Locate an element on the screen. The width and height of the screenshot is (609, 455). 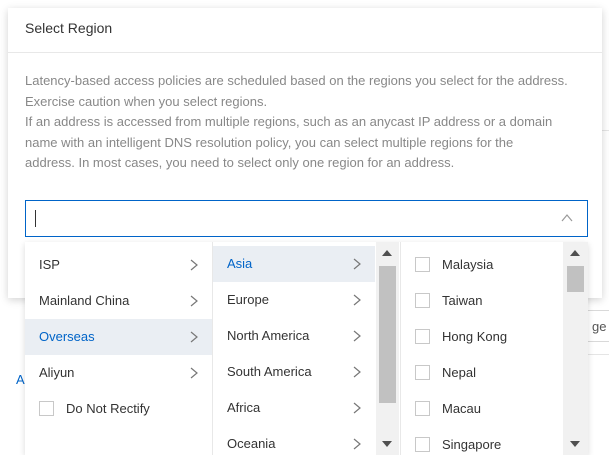
cascader-item-hong-kong: Hong Kong is located at coordinates (494, 337).